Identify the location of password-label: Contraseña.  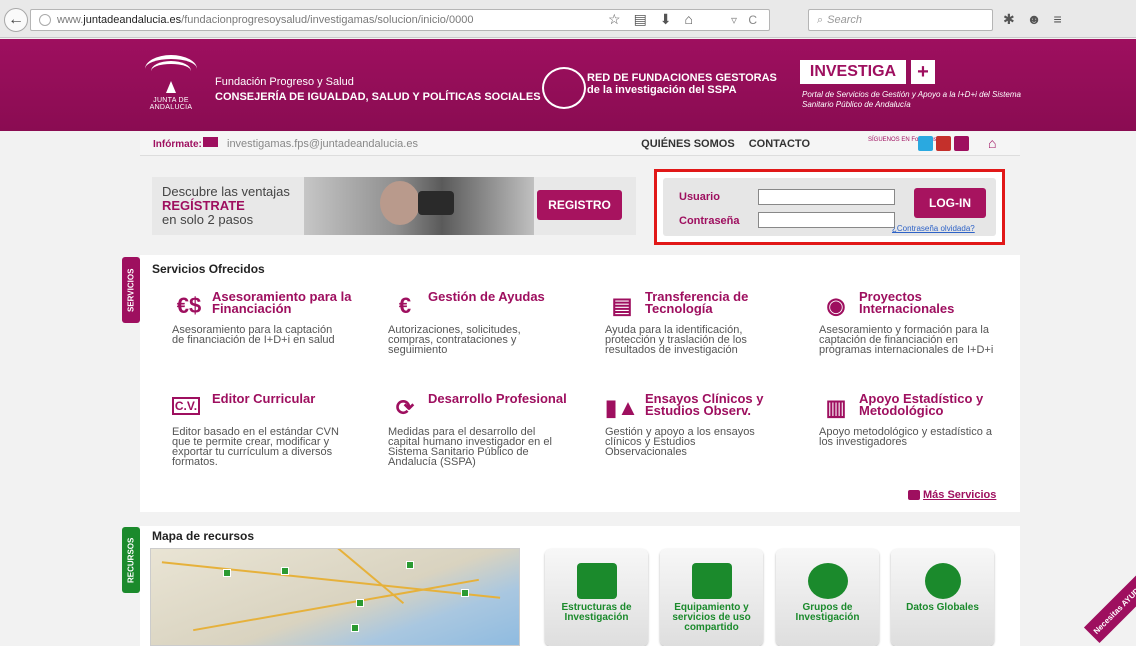
(709, 221).